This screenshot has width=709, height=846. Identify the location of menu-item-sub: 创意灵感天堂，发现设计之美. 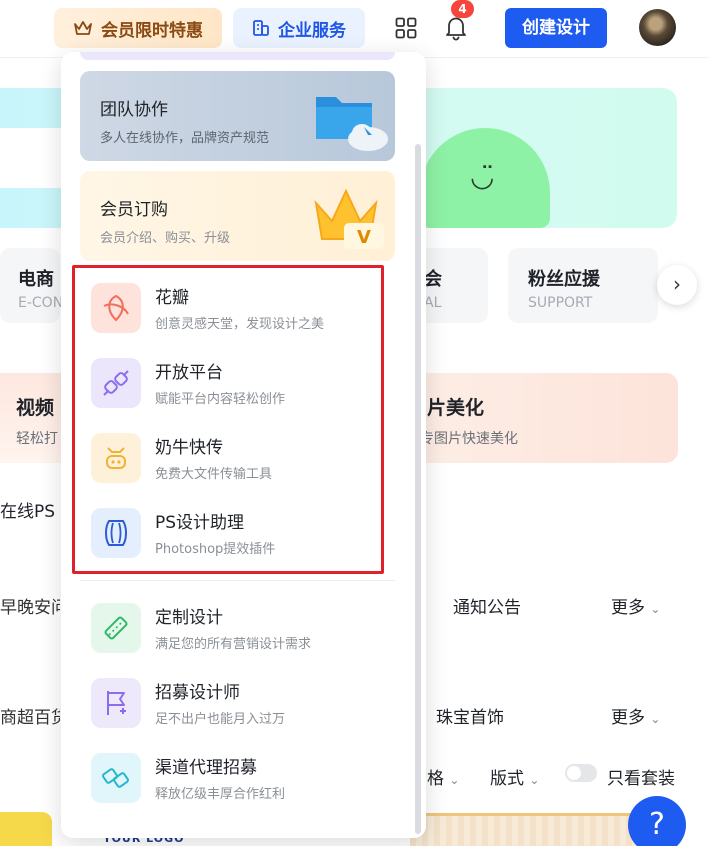
(240, 324).